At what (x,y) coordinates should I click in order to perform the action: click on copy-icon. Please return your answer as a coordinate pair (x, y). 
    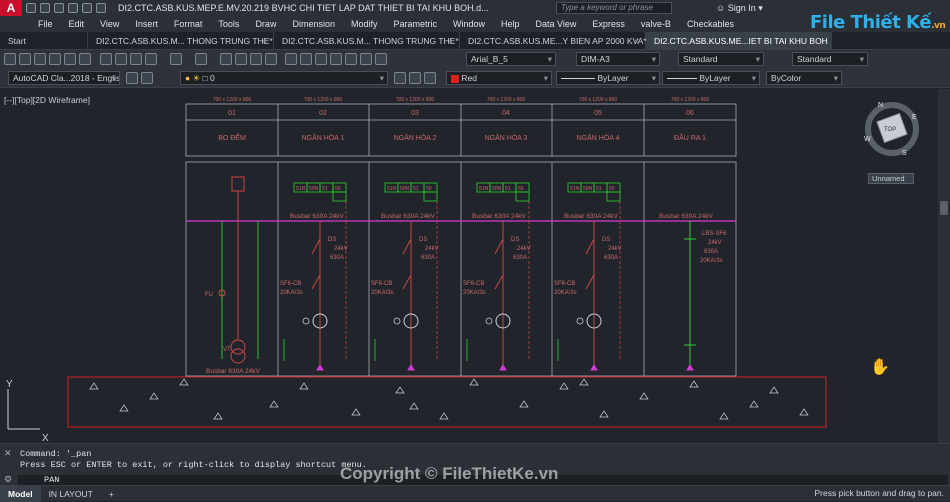
    Looking at the image, I should click on (121, 59).